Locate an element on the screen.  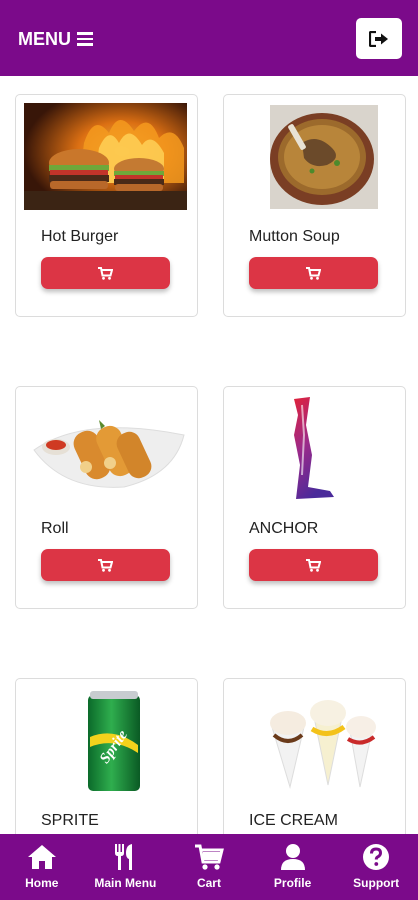
product-name: Mutton Soup is located at coordinates (294, 236).